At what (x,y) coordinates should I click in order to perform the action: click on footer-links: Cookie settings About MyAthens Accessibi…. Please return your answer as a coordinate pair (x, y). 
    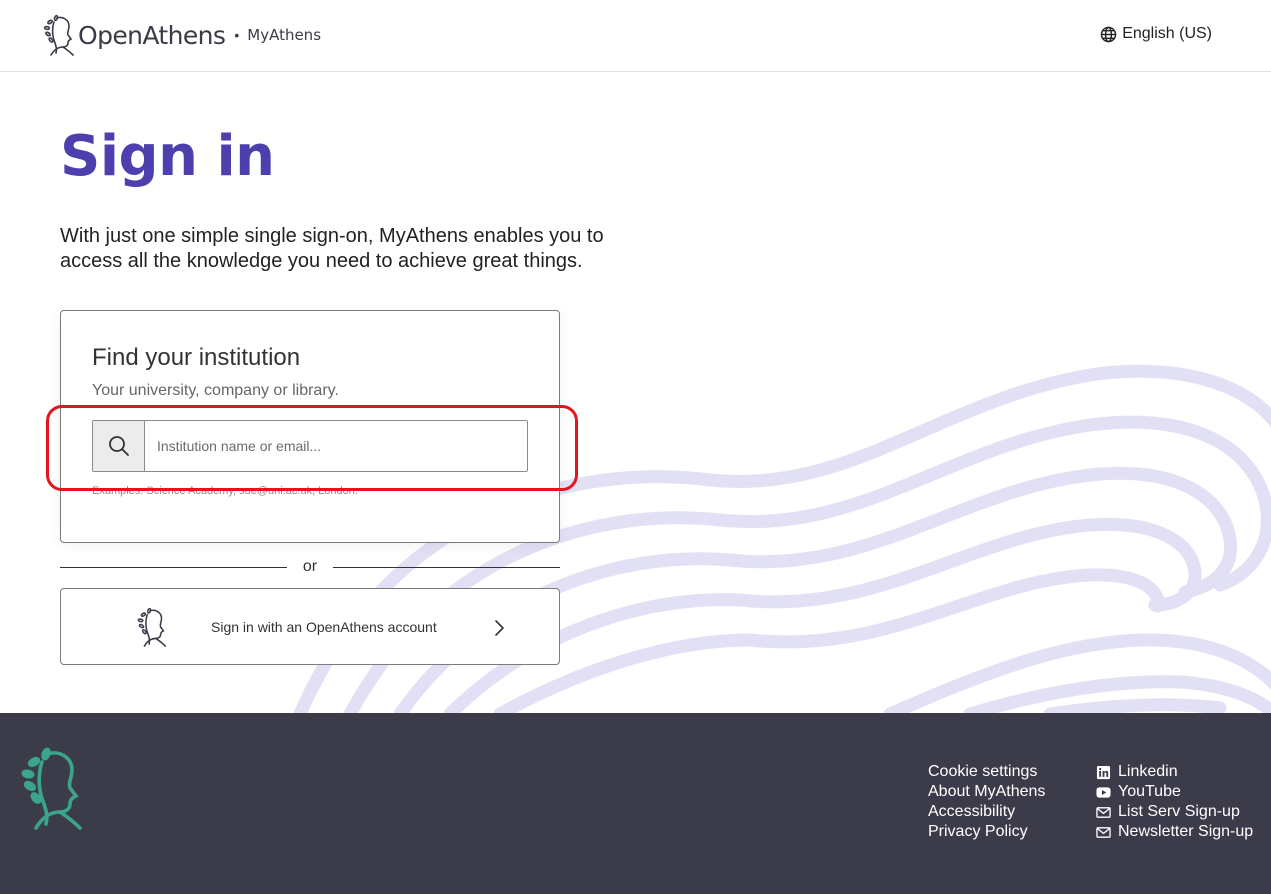
    Looking at the image, I should click on (986, 802).